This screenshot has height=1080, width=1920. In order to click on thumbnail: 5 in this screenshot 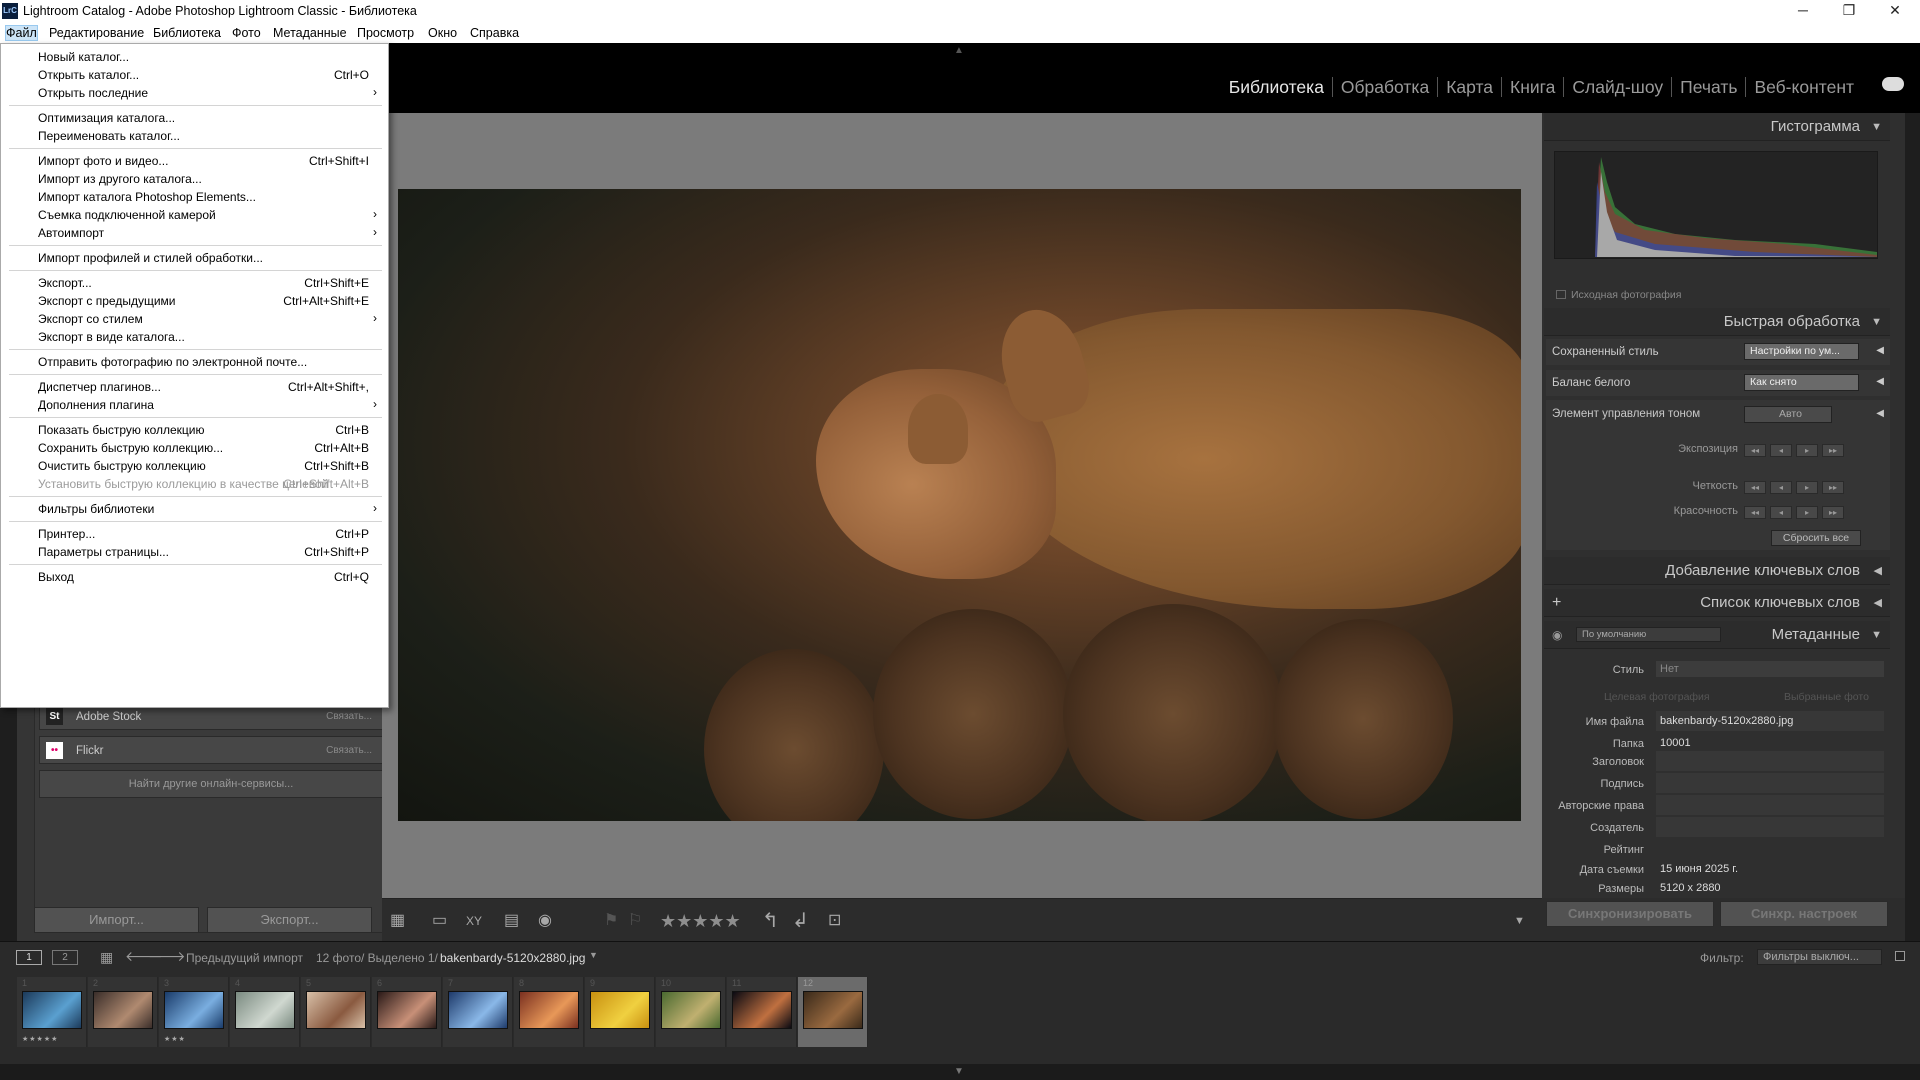, I will do `click(336, 1012)`.